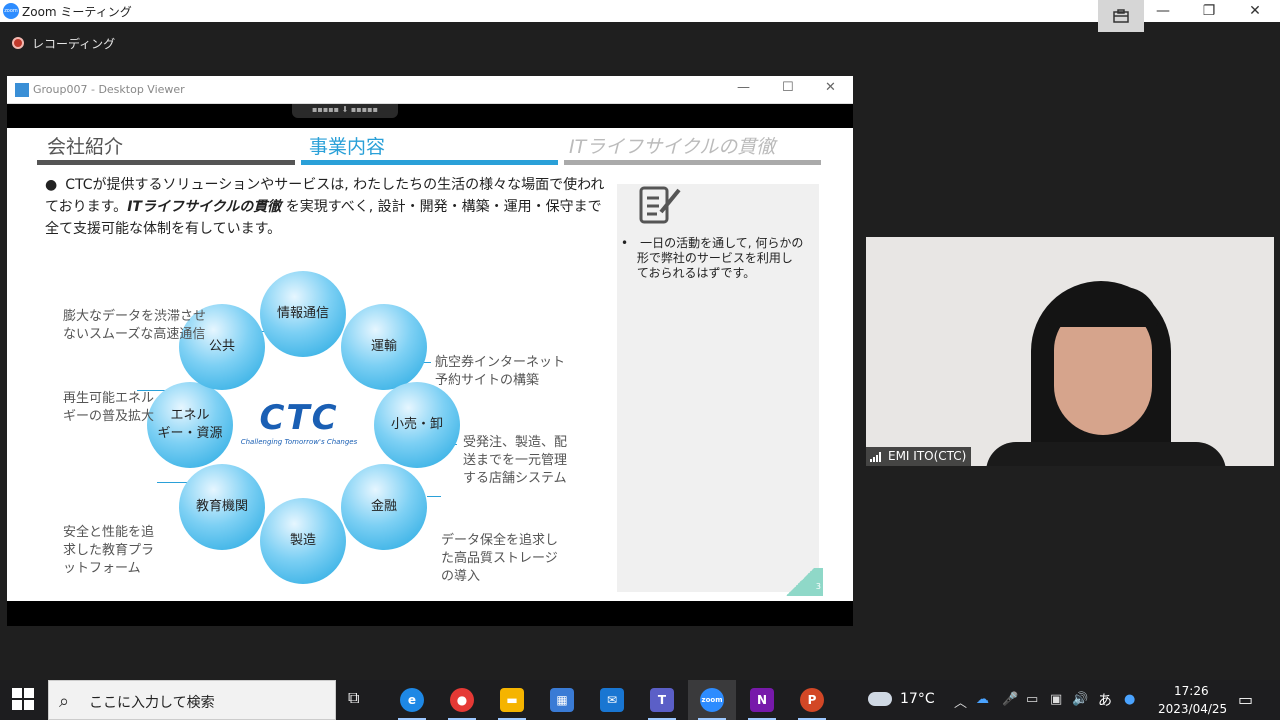  I want to click on minimize-button: —, so click(1163, 11).